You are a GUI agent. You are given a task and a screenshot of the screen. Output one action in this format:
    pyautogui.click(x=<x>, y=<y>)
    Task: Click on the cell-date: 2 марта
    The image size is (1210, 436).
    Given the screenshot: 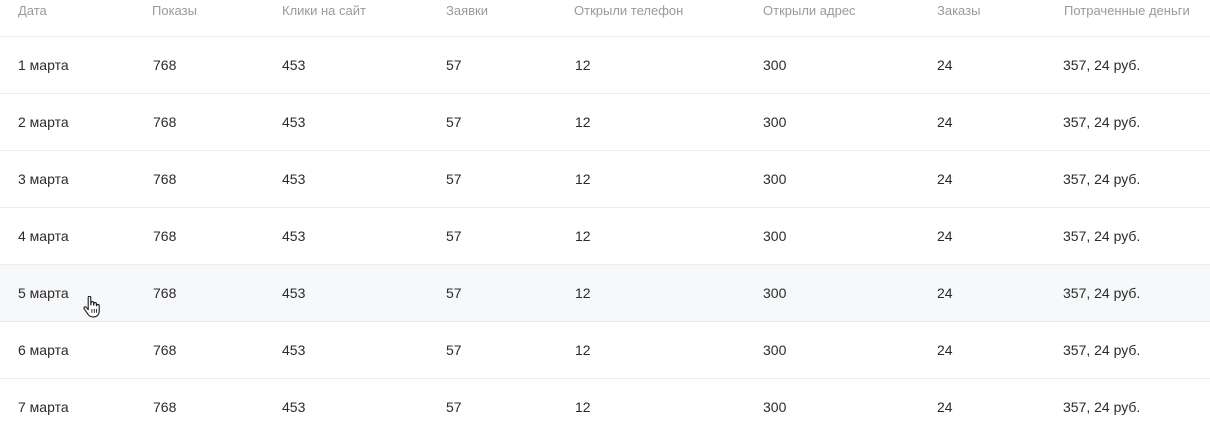 What is the action you would take?
    pyautogui.click(x=43, y=122)
    